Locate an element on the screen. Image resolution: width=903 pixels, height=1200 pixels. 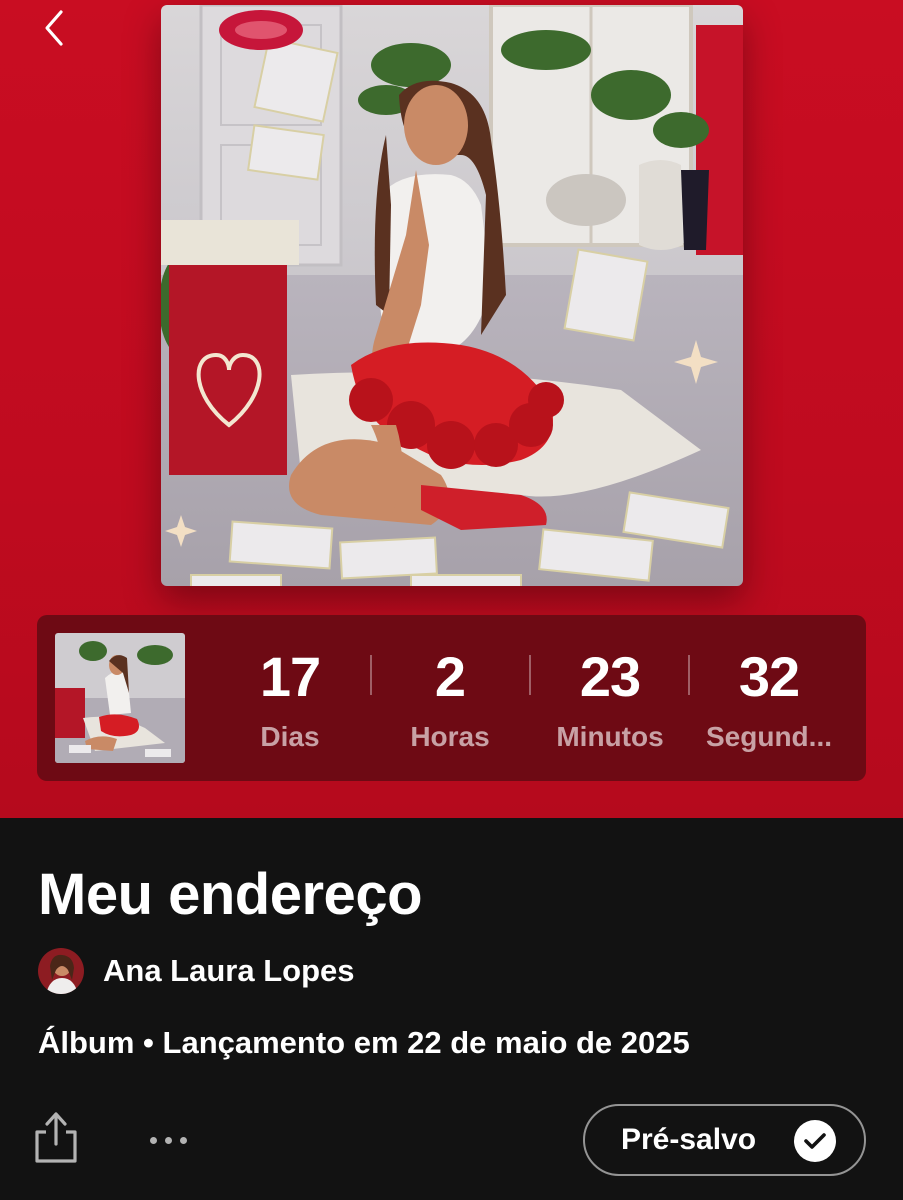
countdown-hours-value: 2 is located at coordinates (450, 676).